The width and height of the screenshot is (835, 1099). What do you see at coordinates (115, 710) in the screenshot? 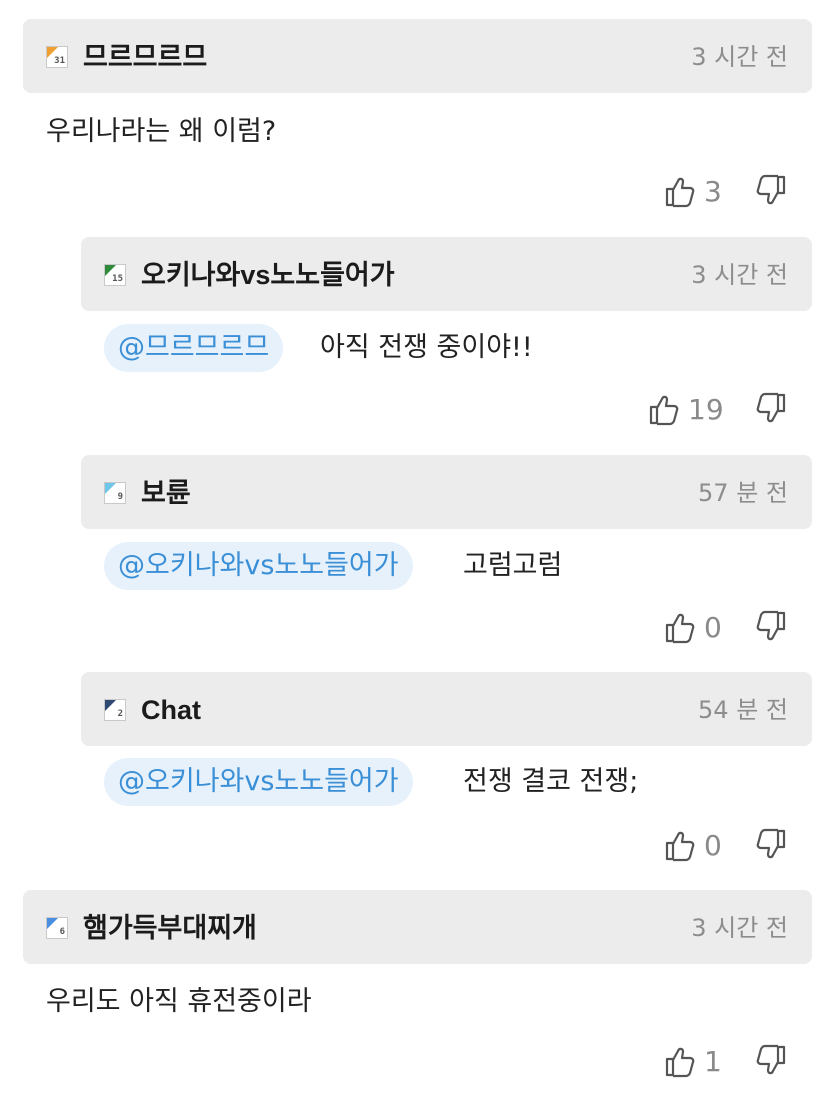
I see `level-badge-icon: 2` at bounding box center [115, 710].